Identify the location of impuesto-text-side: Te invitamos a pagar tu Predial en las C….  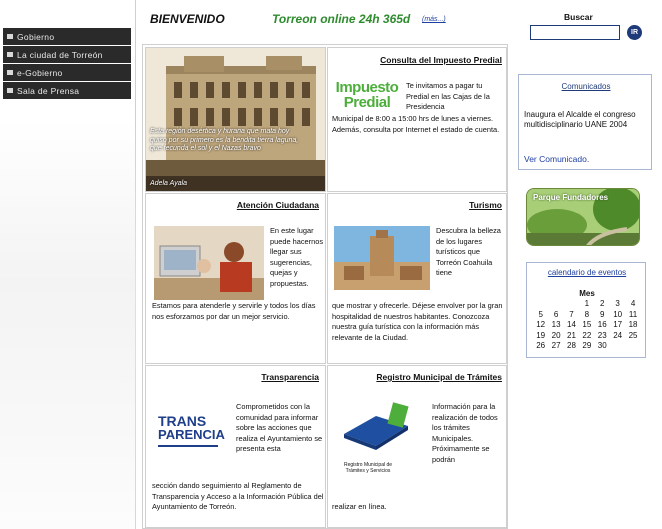
(448, 96).